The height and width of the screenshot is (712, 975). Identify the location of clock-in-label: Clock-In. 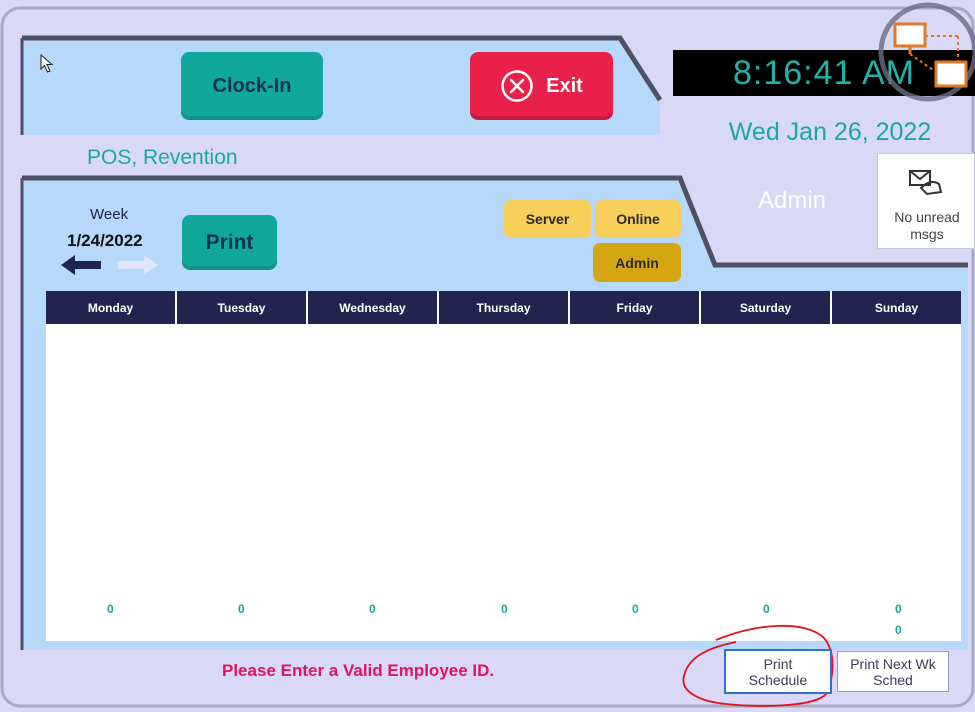
(252, 85).